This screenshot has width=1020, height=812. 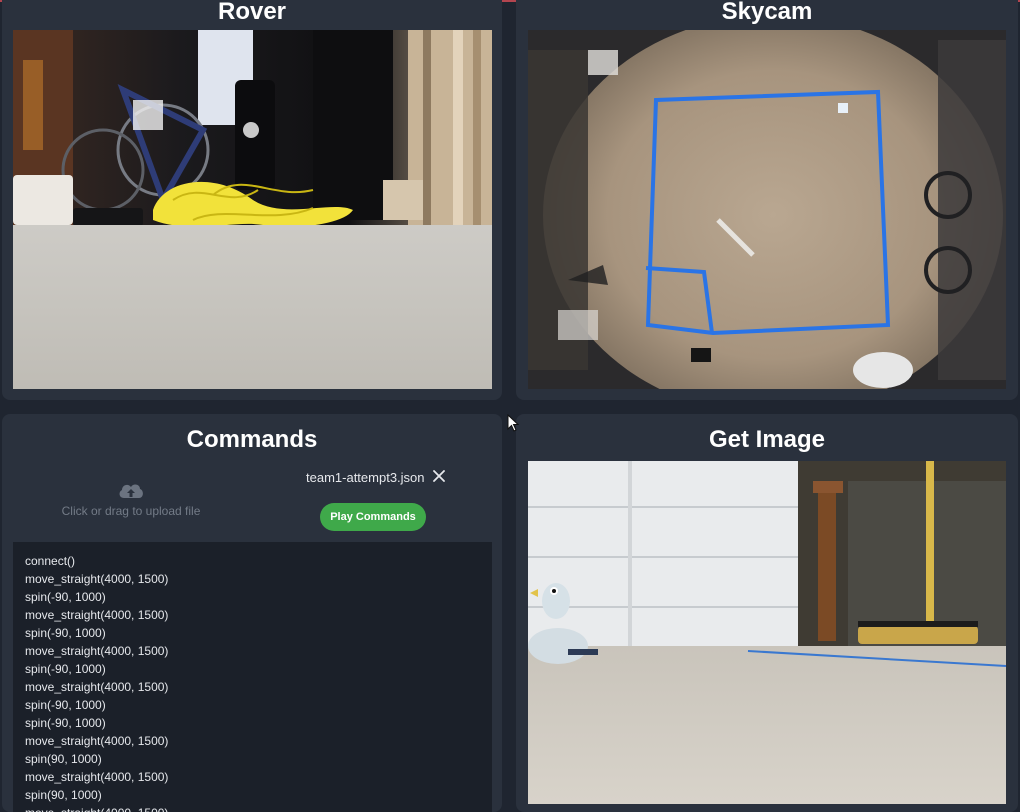 I want to click on mouse-pointer-icon, so click(x=513, y=423).